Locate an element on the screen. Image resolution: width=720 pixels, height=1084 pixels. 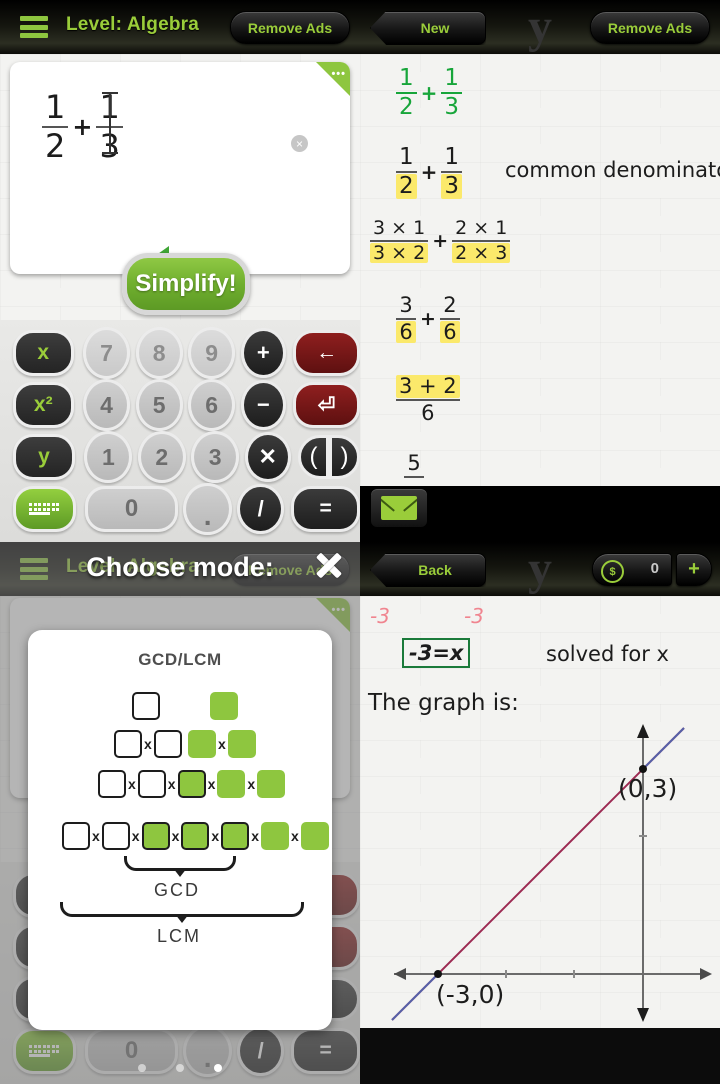
solution-step-6: 5 is located at coordinates (414, 465).